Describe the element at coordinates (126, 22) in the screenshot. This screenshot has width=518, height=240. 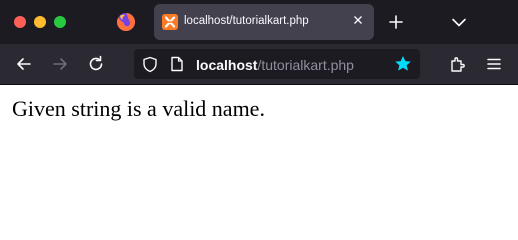
I see `firefox-icon` at that location.